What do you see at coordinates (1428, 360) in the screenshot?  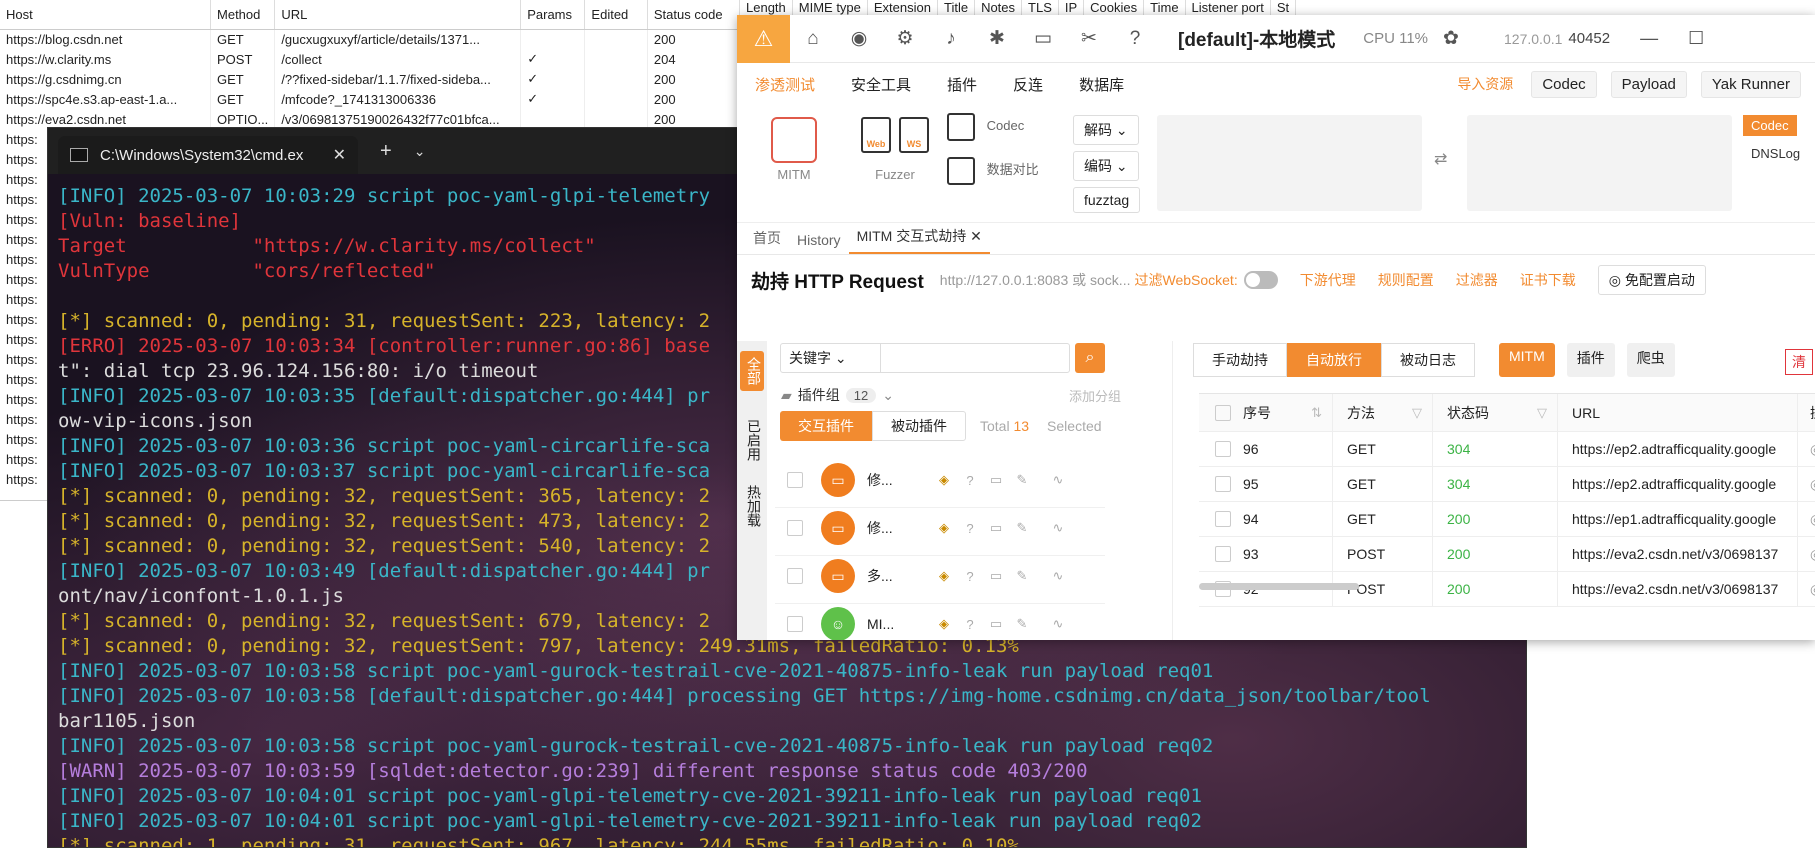 I see `passive-log-tab: 被动日志` at bounding box center [1428, 360].